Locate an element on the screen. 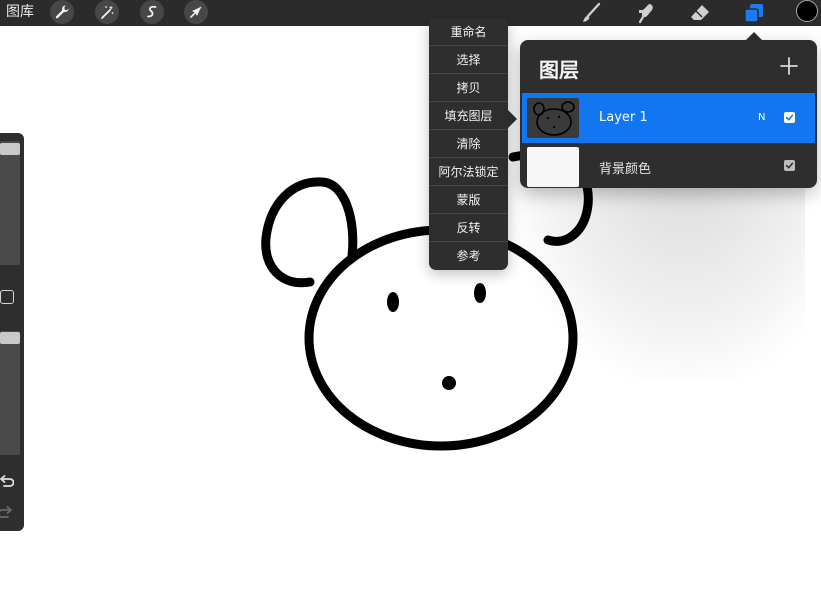 The width and height of the screenshot is (821, 602). menu-item-reference: 参考 is located at coordinates (468, 256).